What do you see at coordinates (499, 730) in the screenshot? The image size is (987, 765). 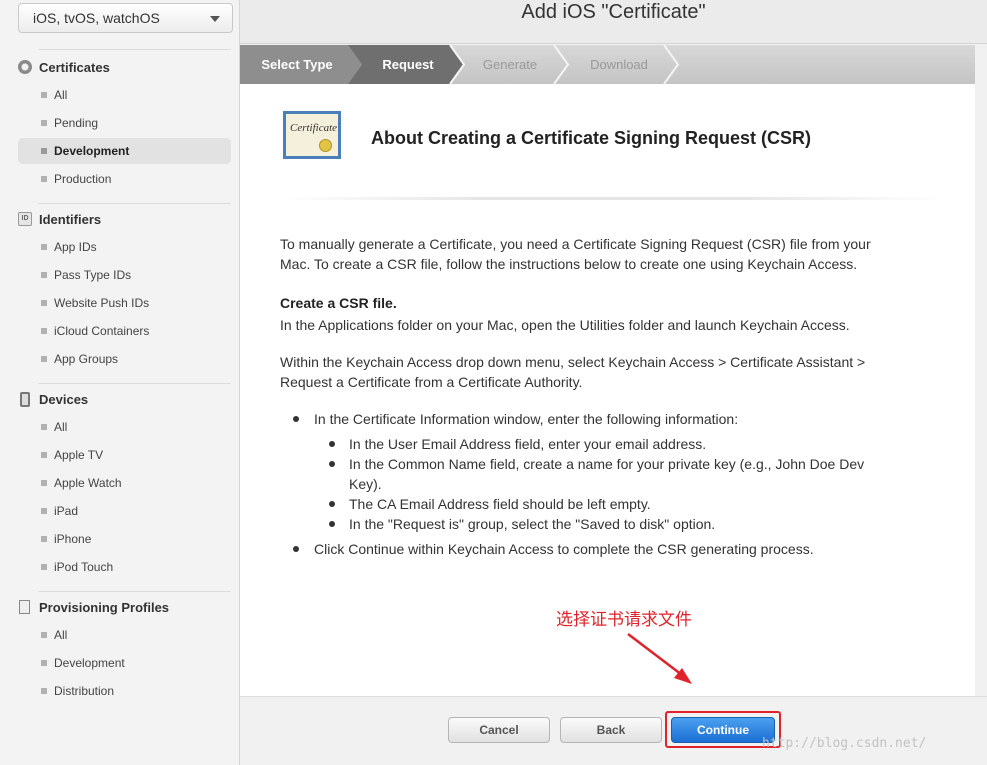 I see `cancel-button: Cancel` at bounding box center [499, 730].